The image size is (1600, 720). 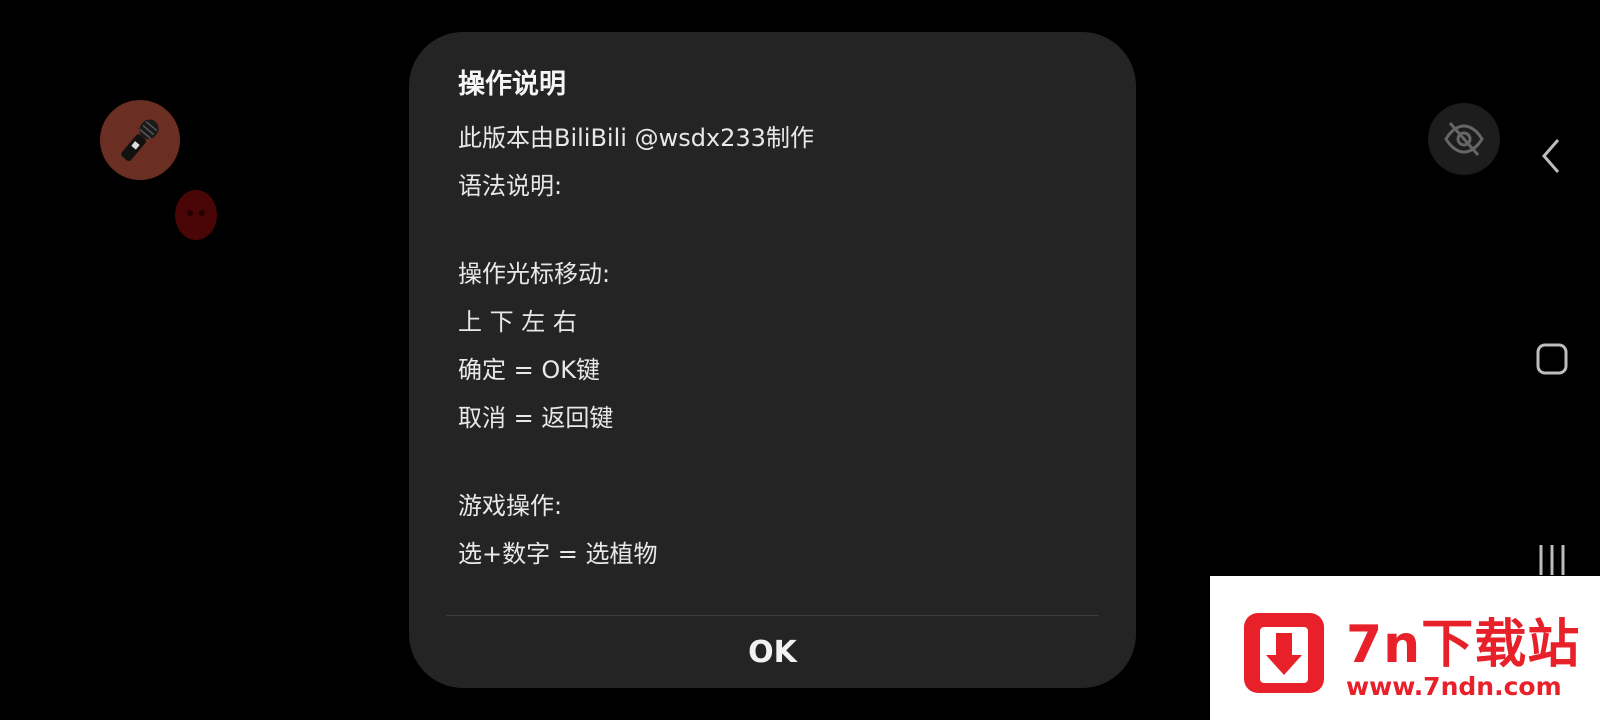 What do you see at coordinates (636, 138) in the screenshot?
I see `body-line-credit: 此版本由BiliBili @wsdx233制作` at bounding box center [636, 138].